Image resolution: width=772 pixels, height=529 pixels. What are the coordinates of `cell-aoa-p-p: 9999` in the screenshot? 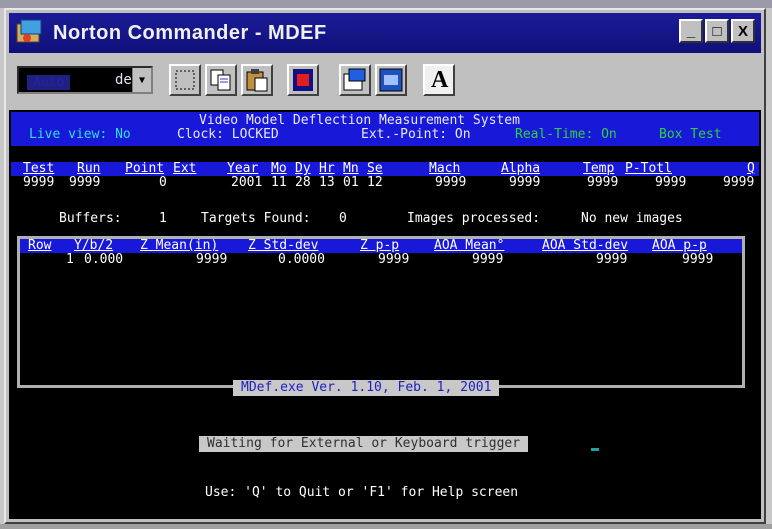 It's located at (698, 259).